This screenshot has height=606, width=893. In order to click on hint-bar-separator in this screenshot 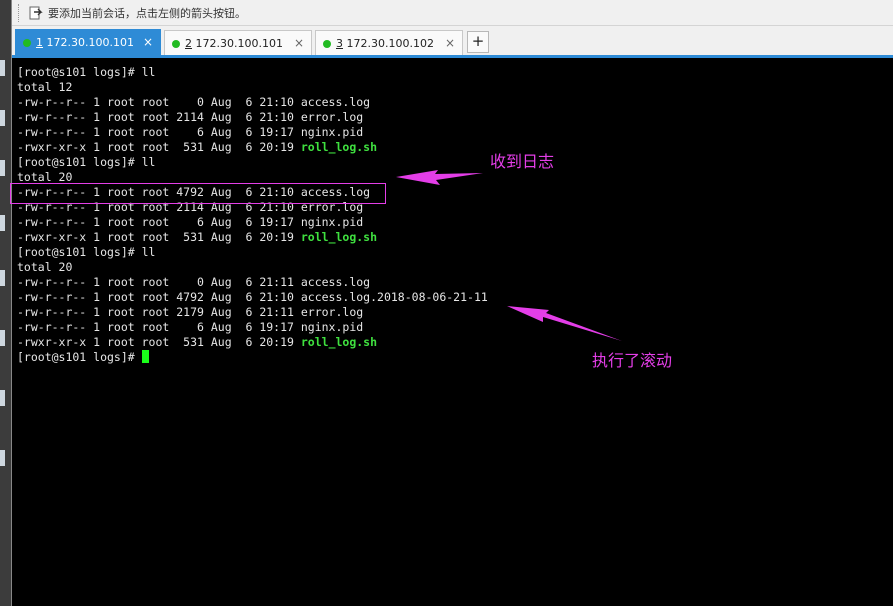, I will do `click(18, 13)`.